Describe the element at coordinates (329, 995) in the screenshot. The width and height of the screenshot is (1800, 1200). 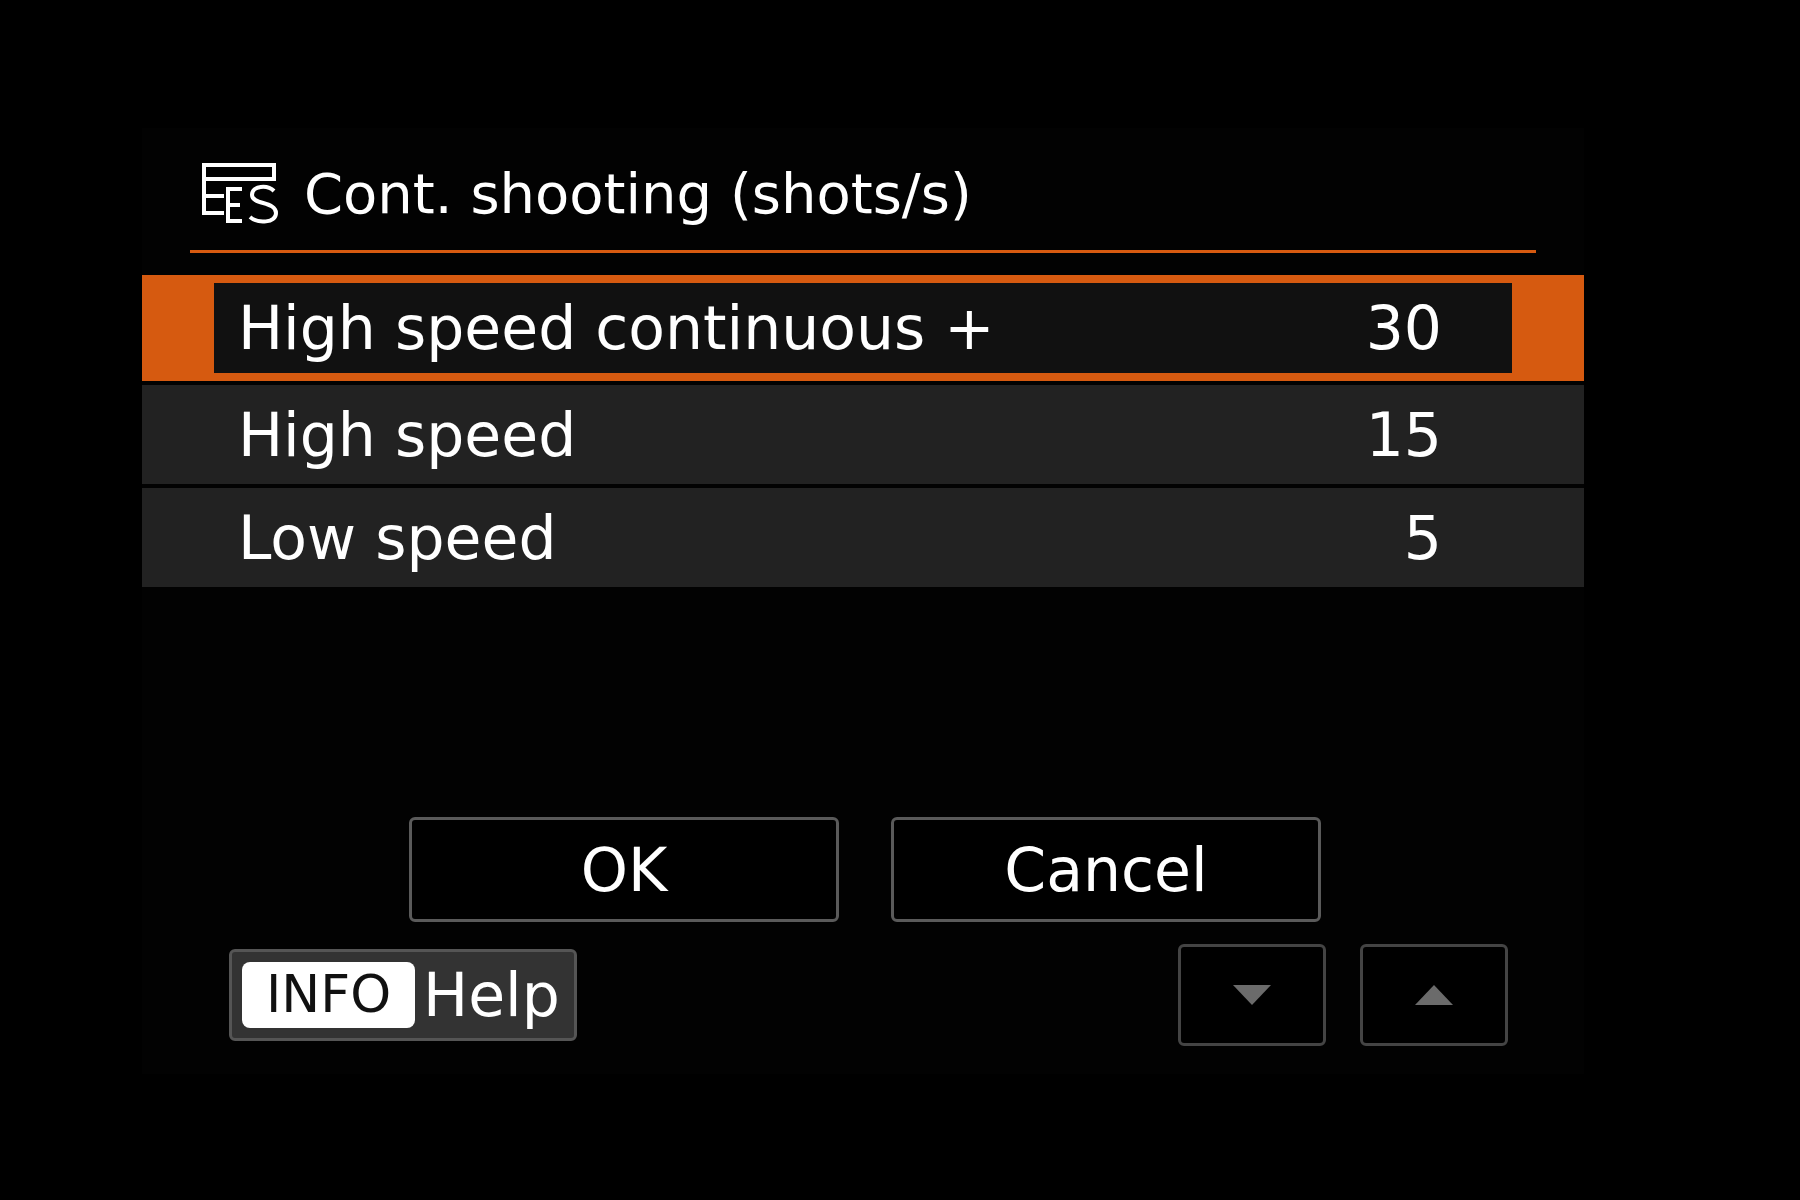
I see `info-key: INFO` at that location.